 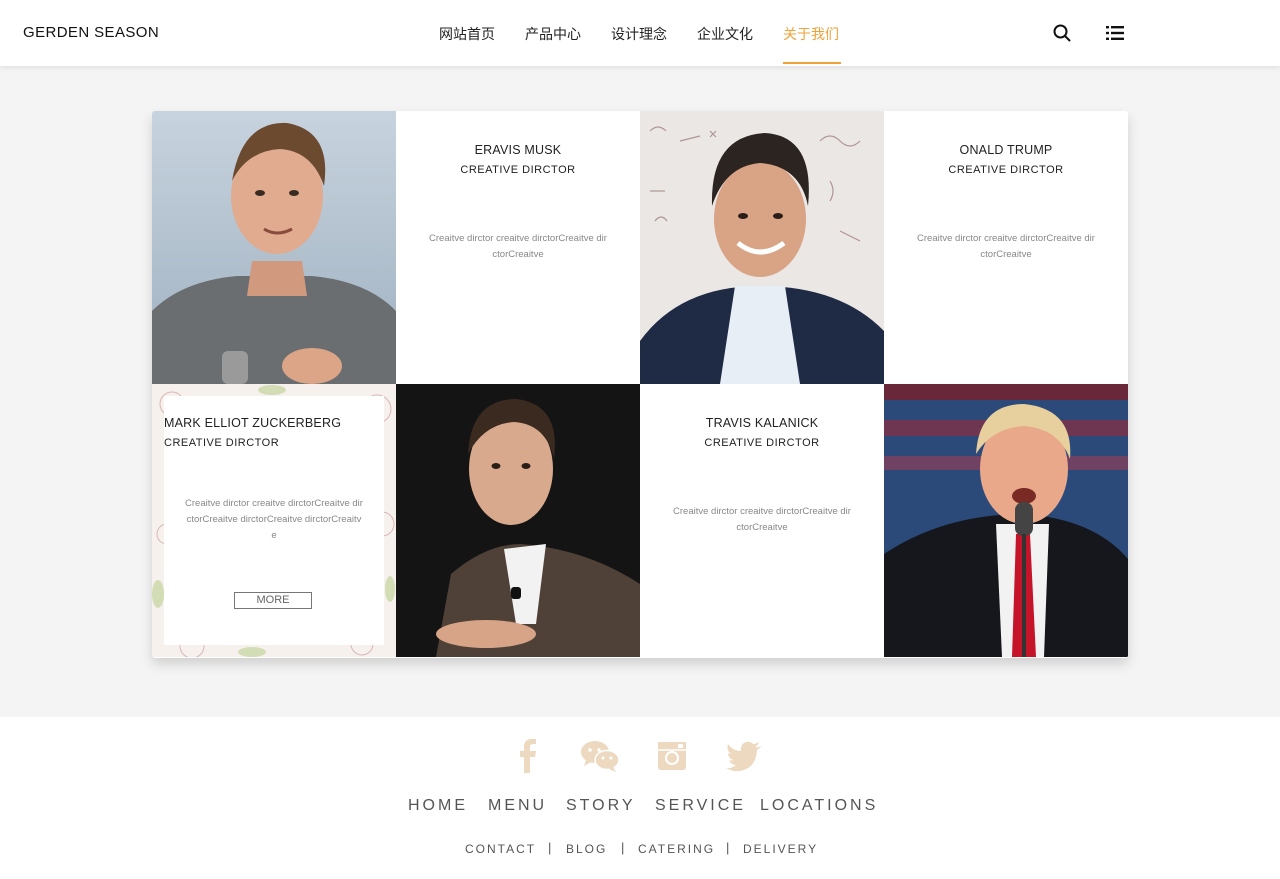 What do you see at coordinates (1006, 150) in the screenshot?
I see `member-name: ONALD TRUMP` at bounding box center [1006, 150].